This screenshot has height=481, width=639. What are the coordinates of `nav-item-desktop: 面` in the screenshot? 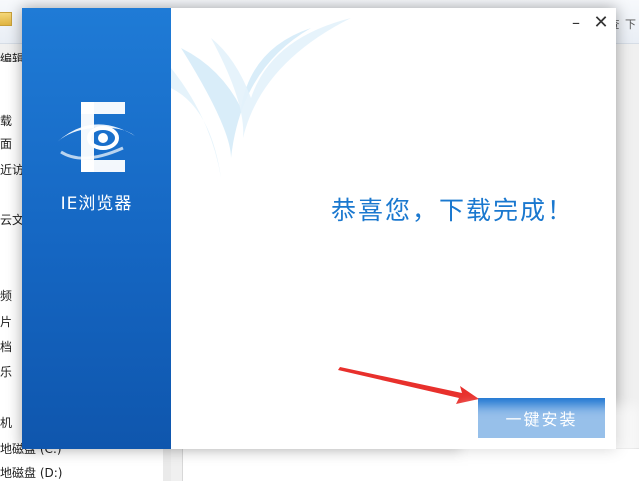 It's located at (6, 143).